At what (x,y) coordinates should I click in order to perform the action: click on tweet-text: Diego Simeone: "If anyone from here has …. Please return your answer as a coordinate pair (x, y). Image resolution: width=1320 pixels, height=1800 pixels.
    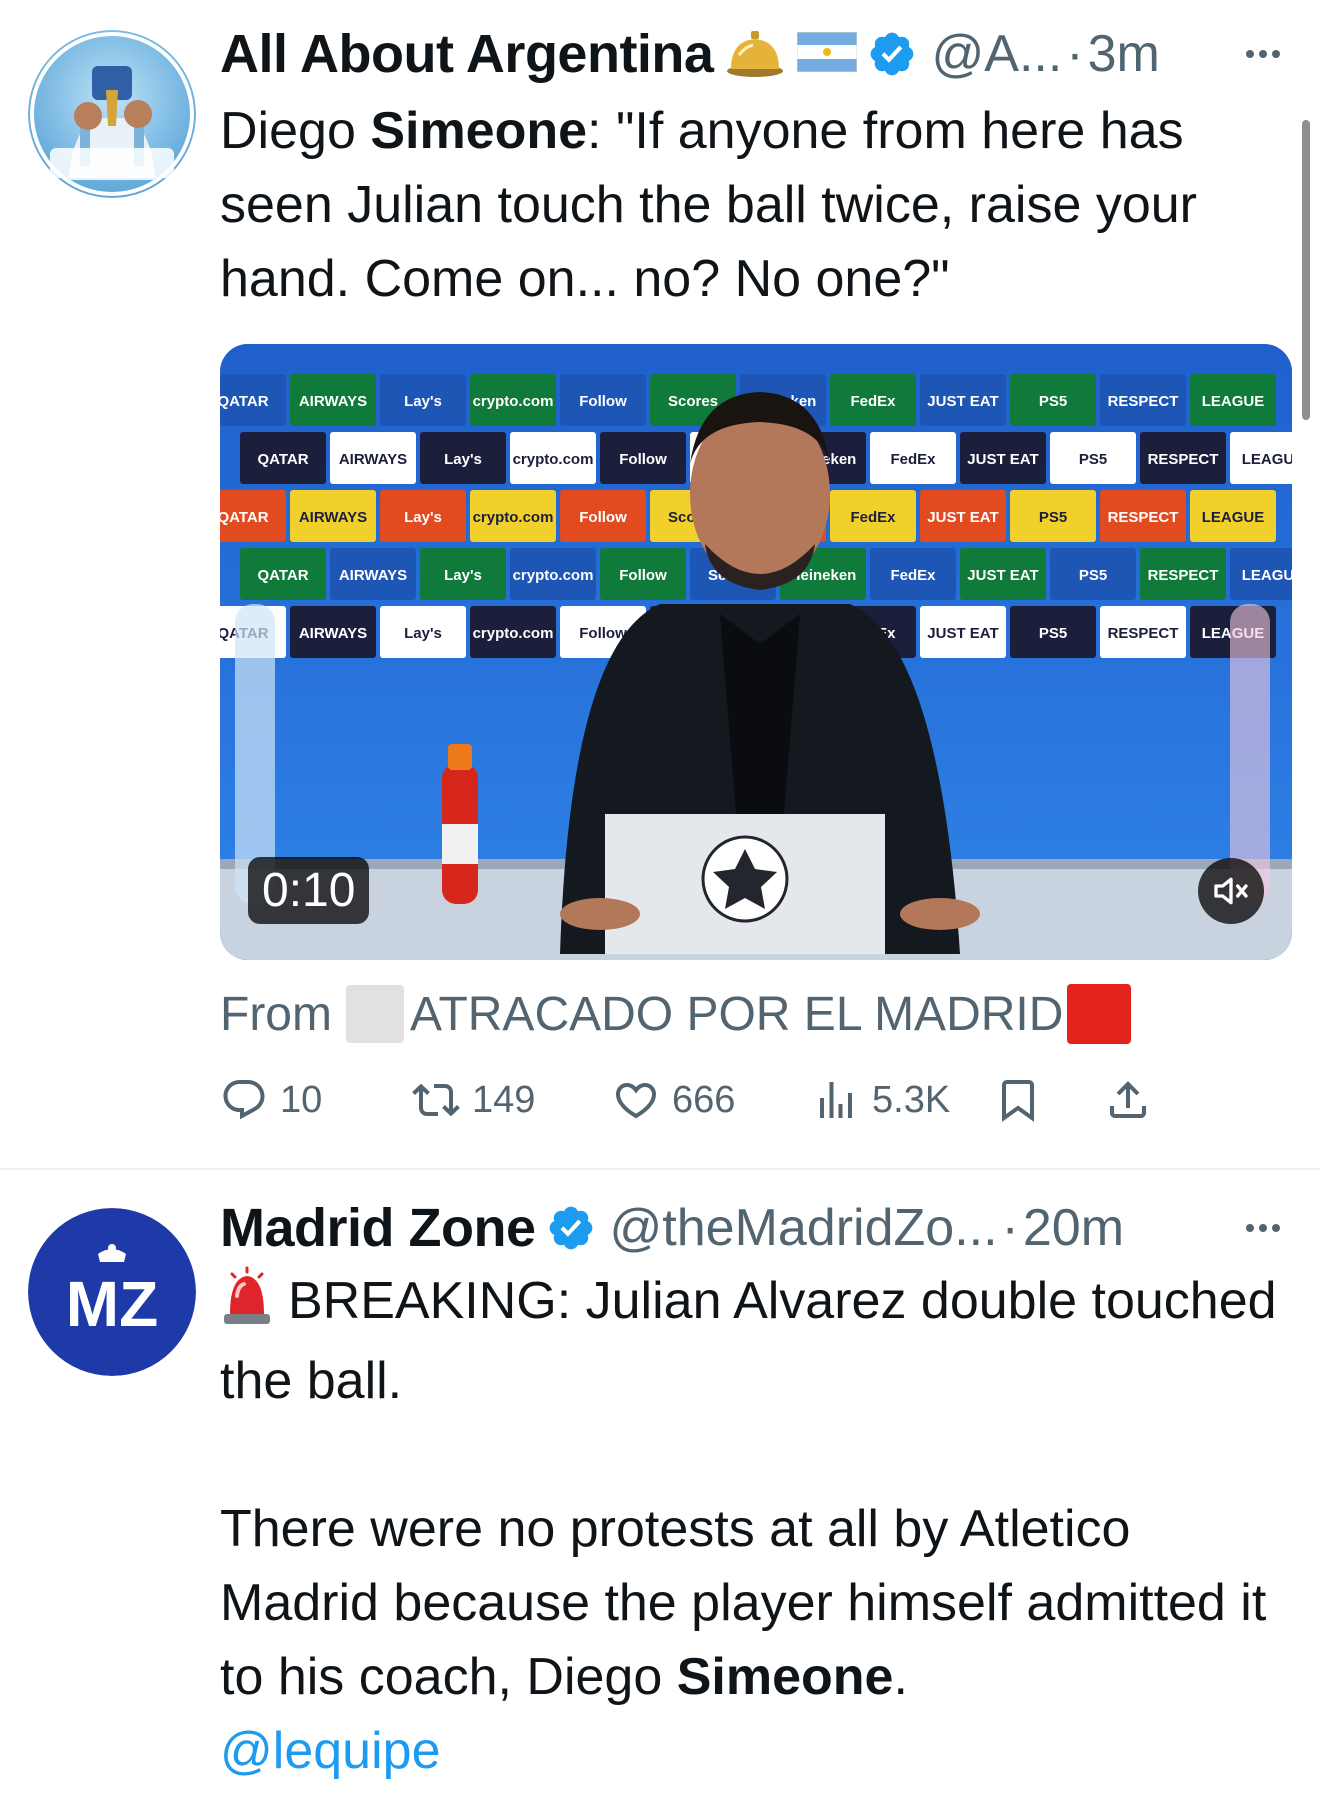
    Looking at the image, I should click on (760, 205).